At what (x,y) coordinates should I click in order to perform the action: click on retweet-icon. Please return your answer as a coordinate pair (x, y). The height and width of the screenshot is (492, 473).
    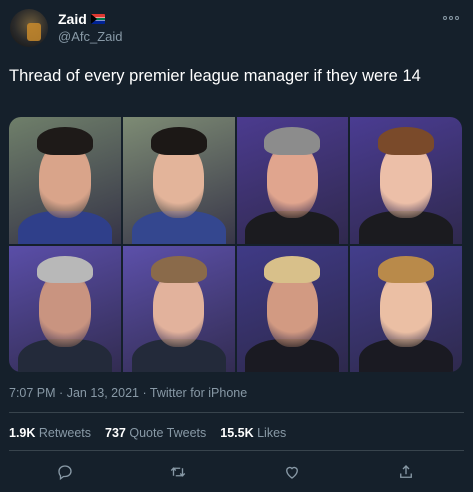
    Looking at the image, I should click on (178, 472).